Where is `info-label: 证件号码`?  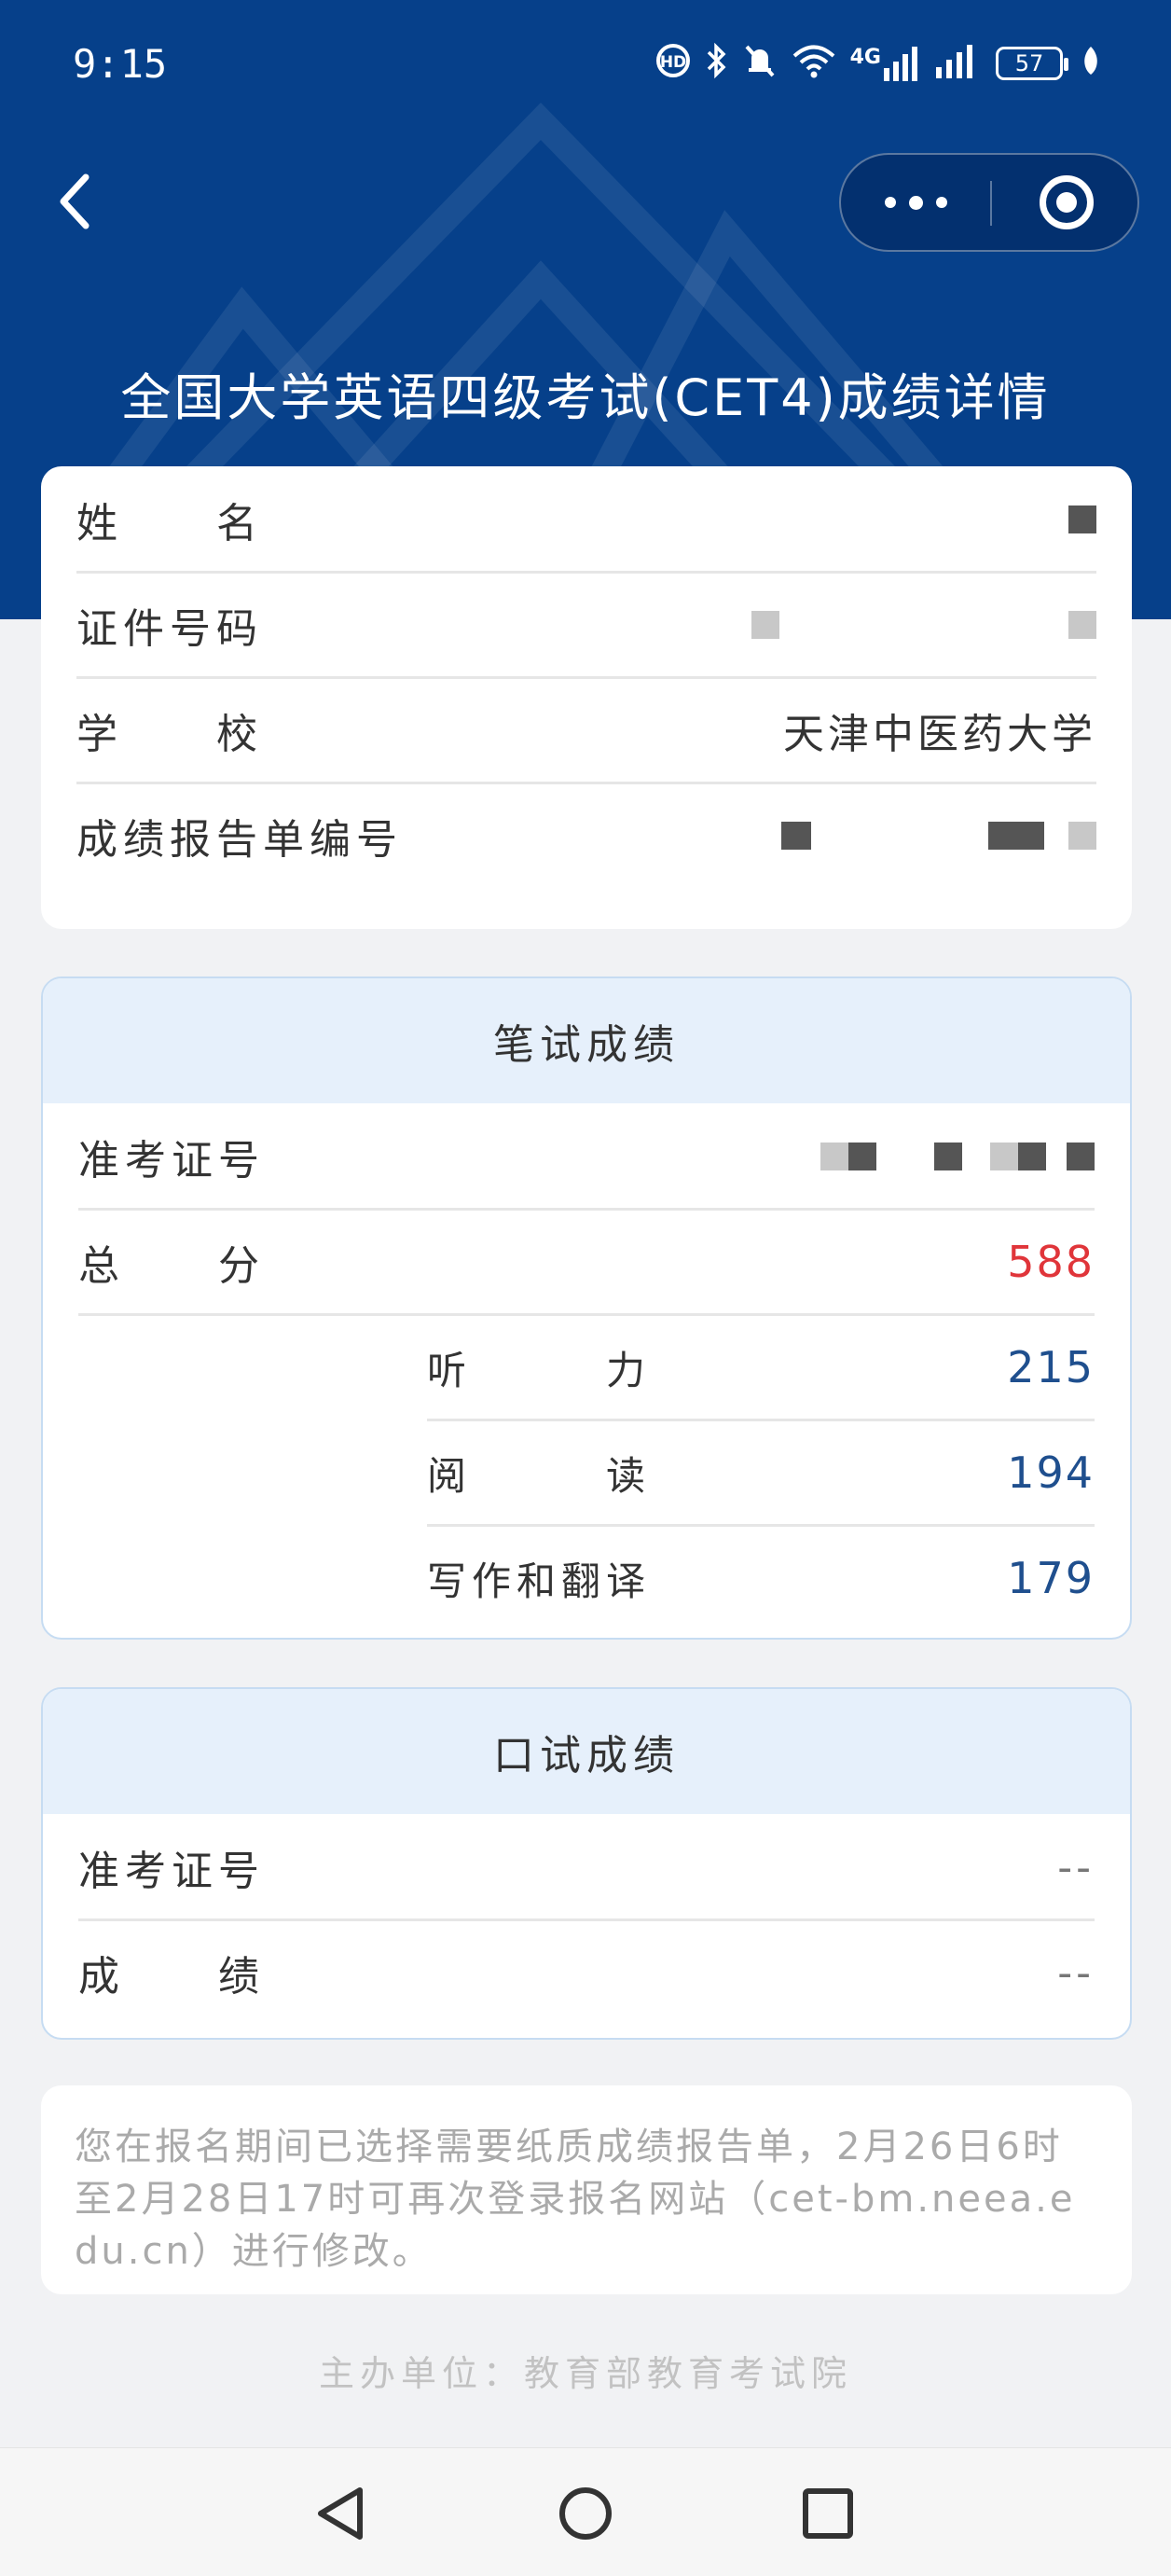 info-label: 证件号码 is located at coordinates (169, 629).